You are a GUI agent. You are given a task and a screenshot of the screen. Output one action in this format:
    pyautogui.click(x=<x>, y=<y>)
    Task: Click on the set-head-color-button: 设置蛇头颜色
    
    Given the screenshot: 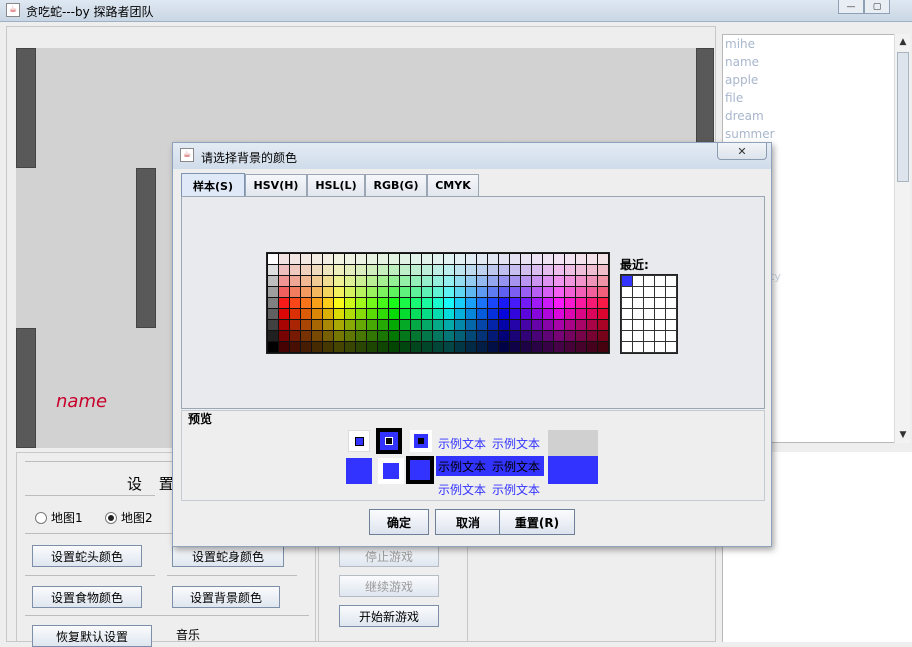 What is the action you would take?
    pyautogui.click(x=87, y=556)
    